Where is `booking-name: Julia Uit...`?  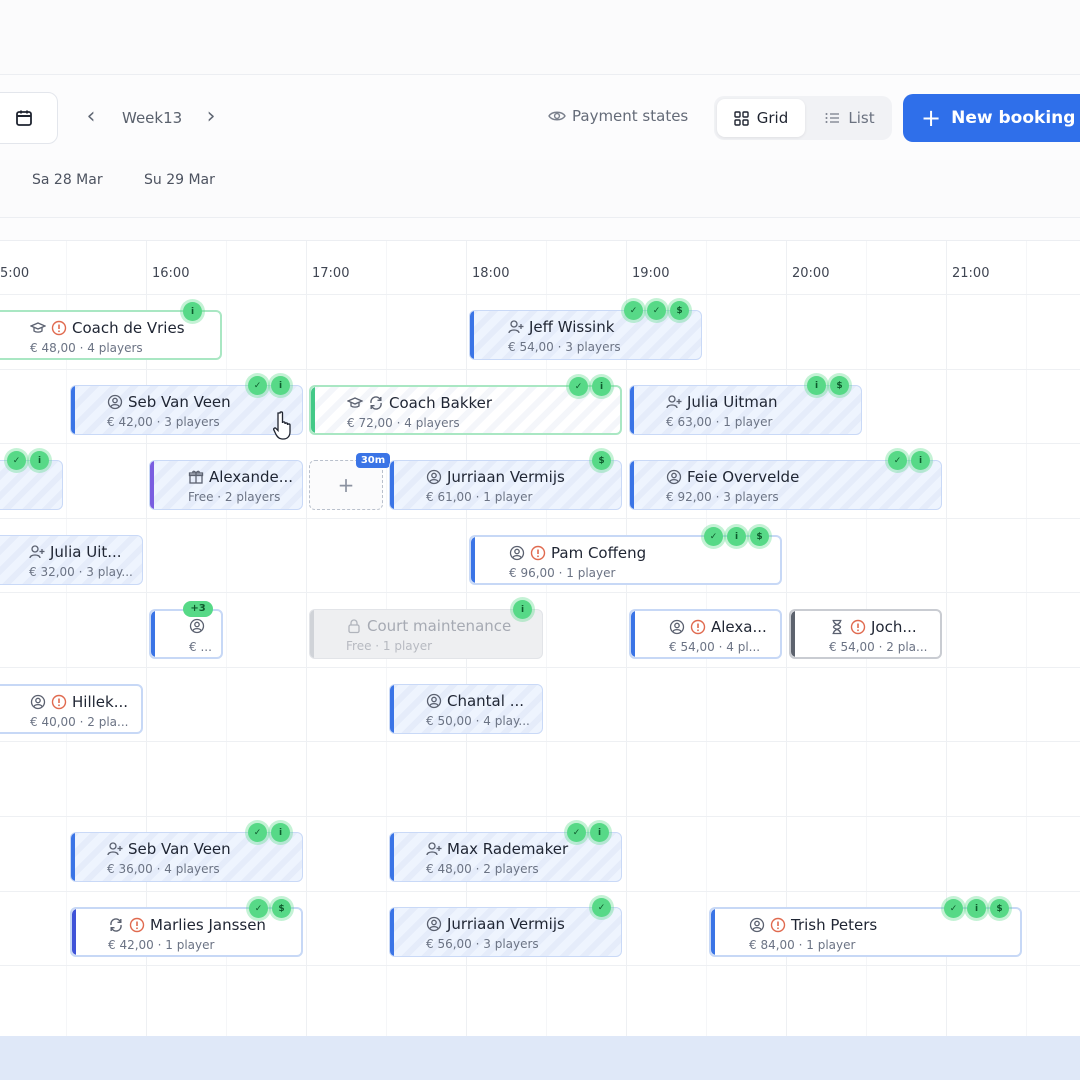
booking-name: Julia Uit... is located at coordinates (86, 552).